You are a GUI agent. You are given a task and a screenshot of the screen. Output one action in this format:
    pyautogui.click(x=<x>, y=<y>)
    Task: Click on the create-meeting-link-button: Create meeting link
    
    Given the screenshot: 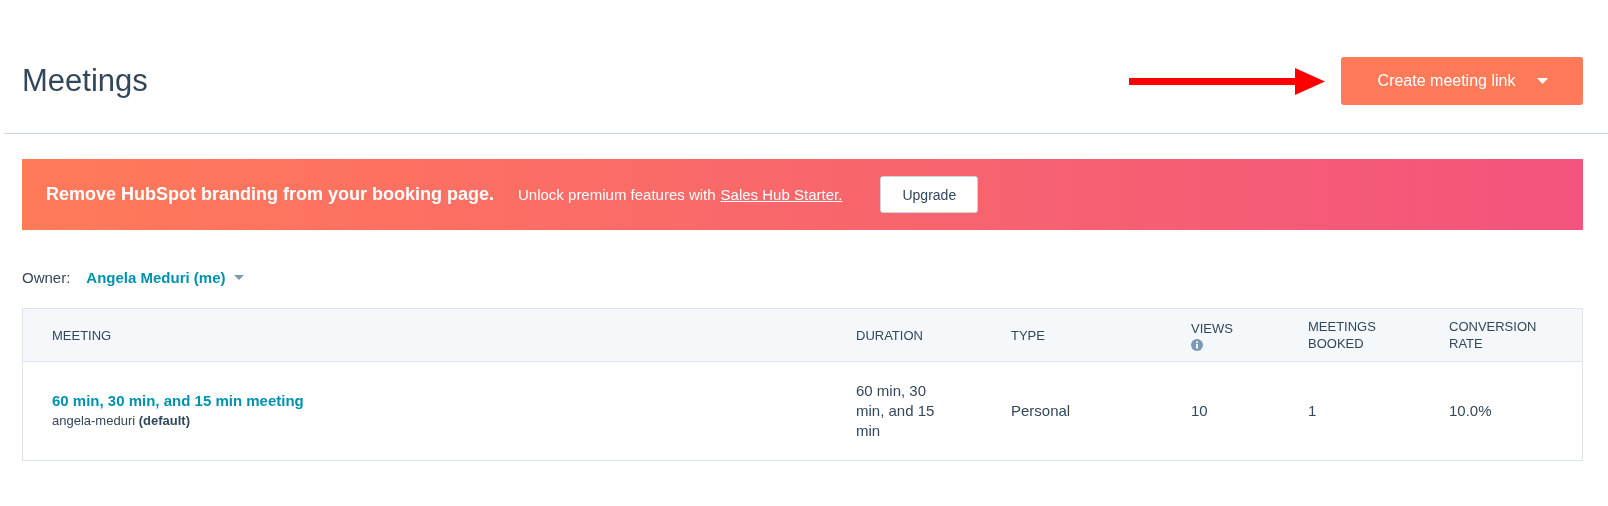 What is the action you would take?
    pyautogui.click(x=1462, y=81)
    